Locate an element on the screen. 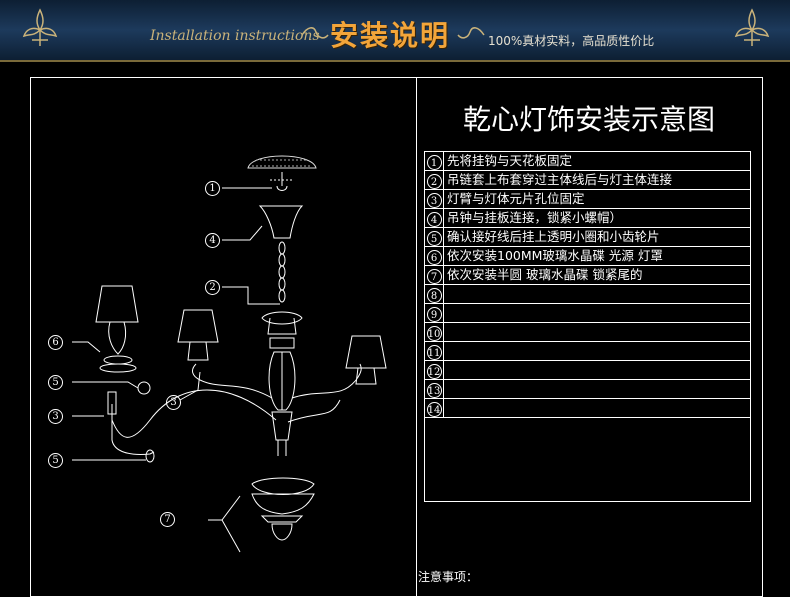 Image resolution: width=790 pixels, height=597 pixels. lamp-shades is located at coordinates (241, 335).